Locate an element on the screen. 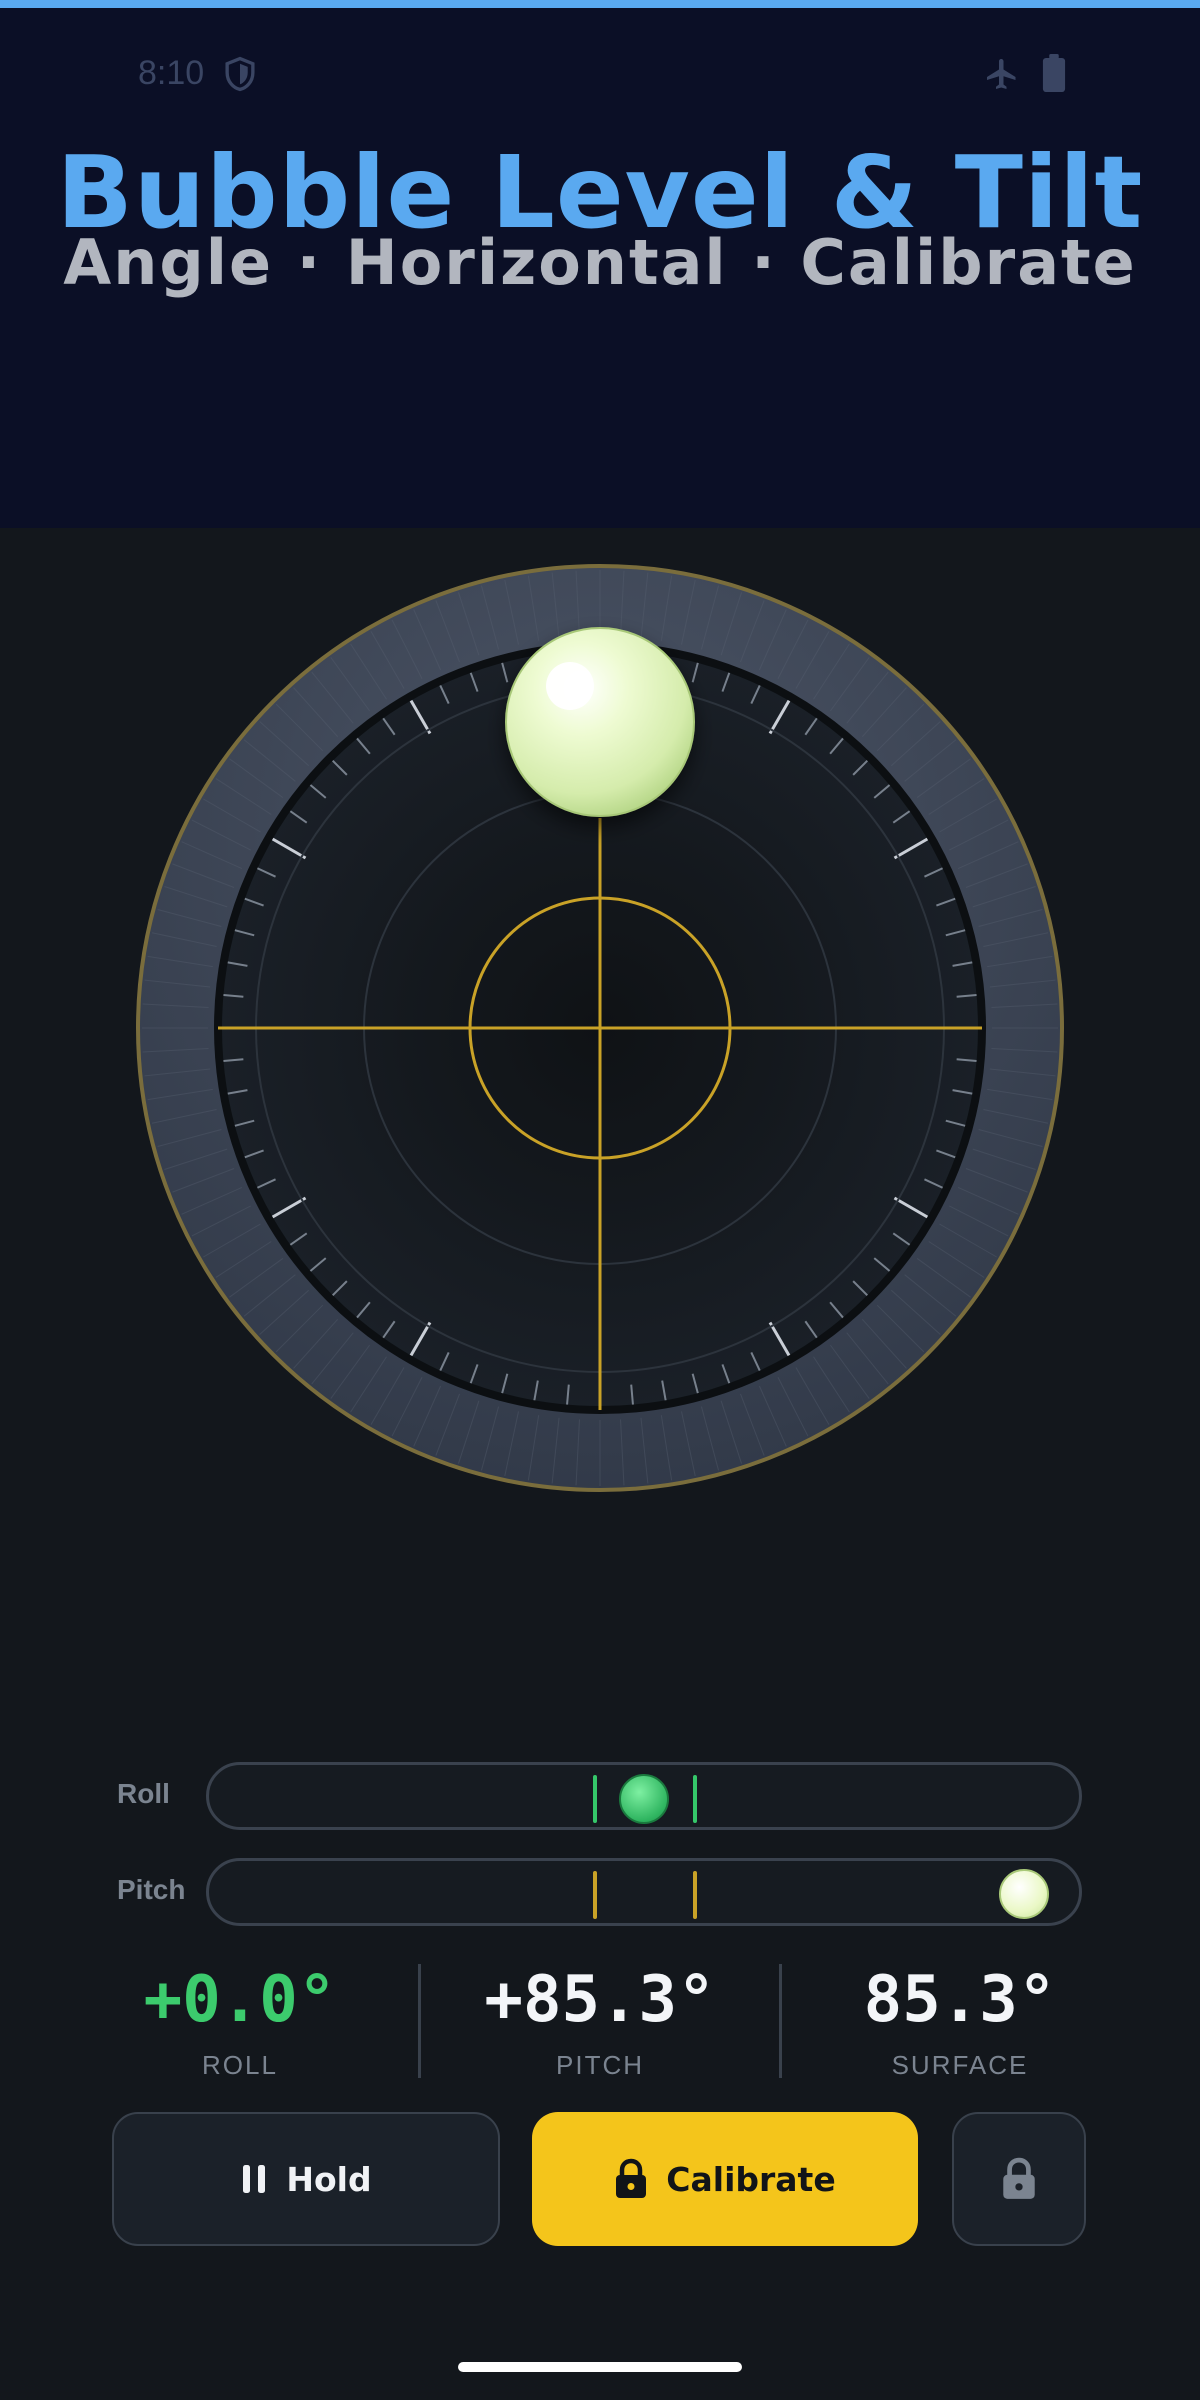 The width and height of the screenshot is (1200, 2400). battery-icon is located at coordinates (1054, 73).